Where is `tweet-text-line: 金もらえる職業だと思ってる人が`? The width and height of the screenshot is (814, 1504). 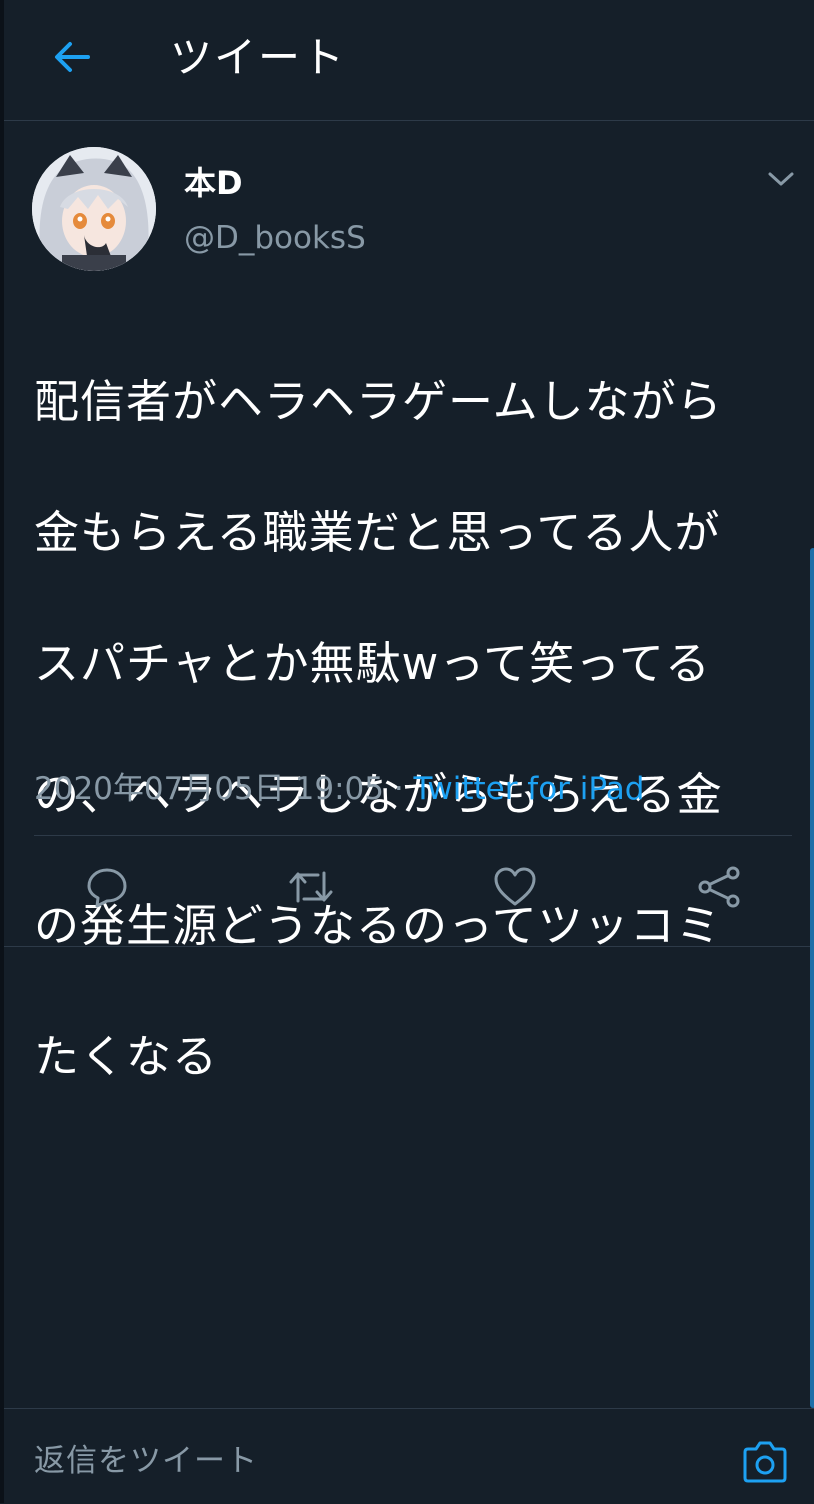 tweet-text-line: 金もらえる職業だと思ってる人が is located at coordinates (377, 532).